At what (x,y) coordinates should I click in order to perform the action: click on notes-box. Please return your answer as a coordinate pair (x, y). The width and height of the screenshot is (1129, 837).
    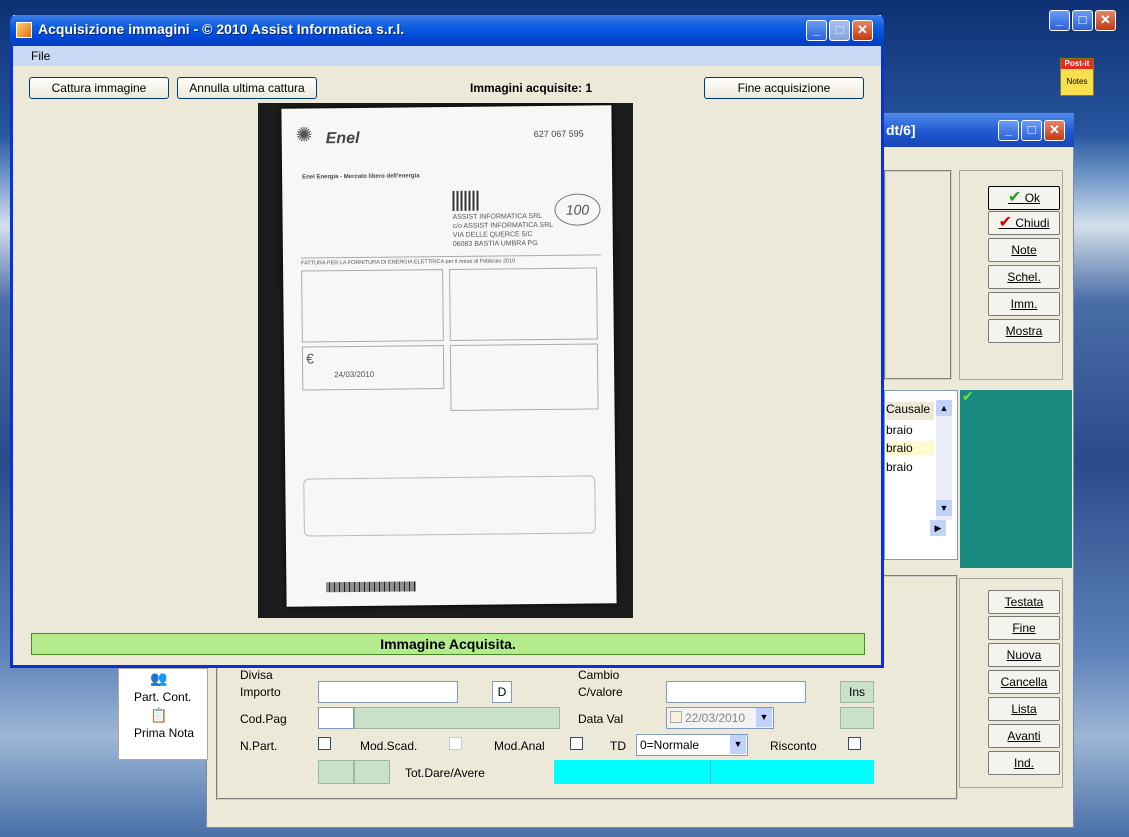
    Looking at the image, I should click on (449, 506).